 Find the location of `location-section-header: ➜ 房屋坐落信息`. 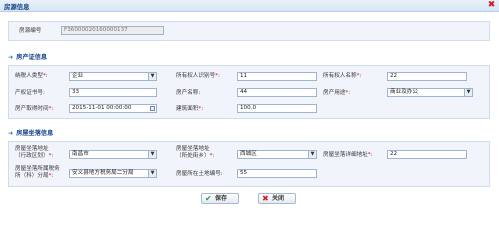

location-section-header: ➜ 房屋坐落信息 is located at coordinates (30, 132).